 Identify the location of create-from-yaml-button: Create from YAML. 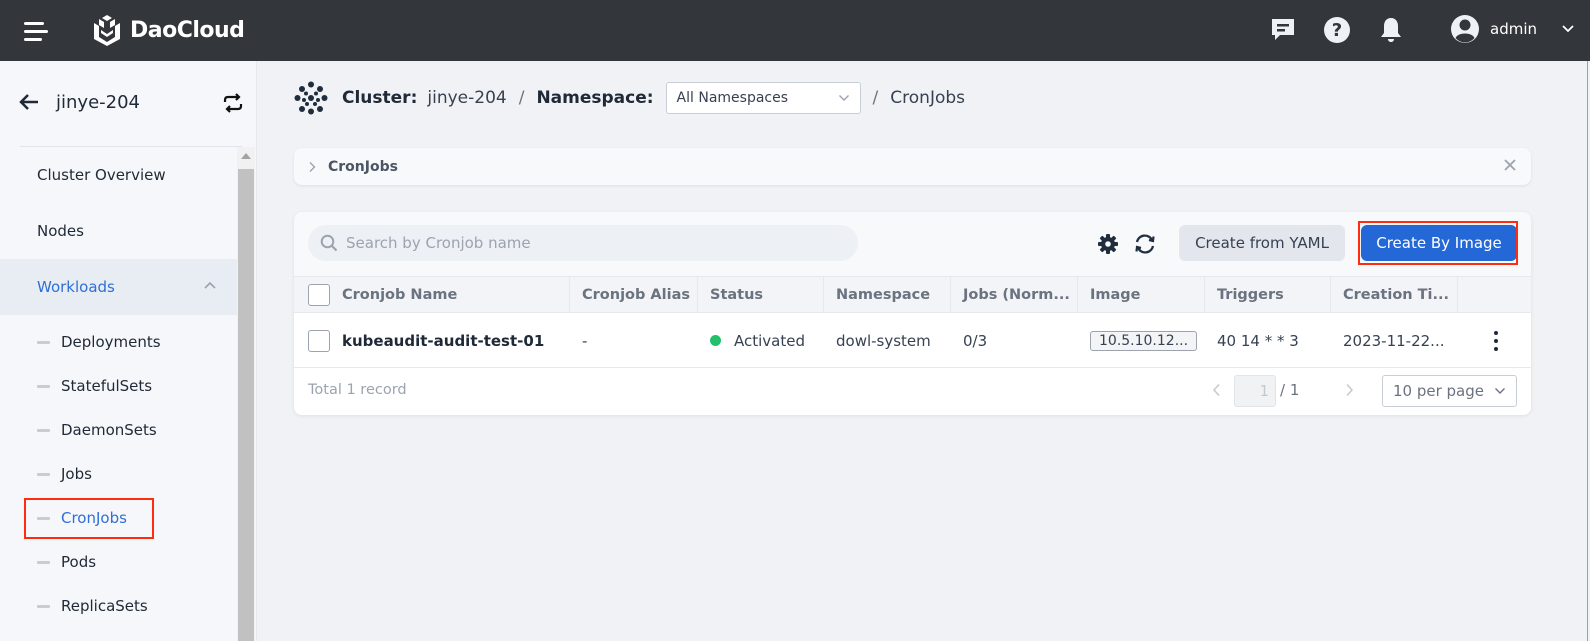
(1262, 243).